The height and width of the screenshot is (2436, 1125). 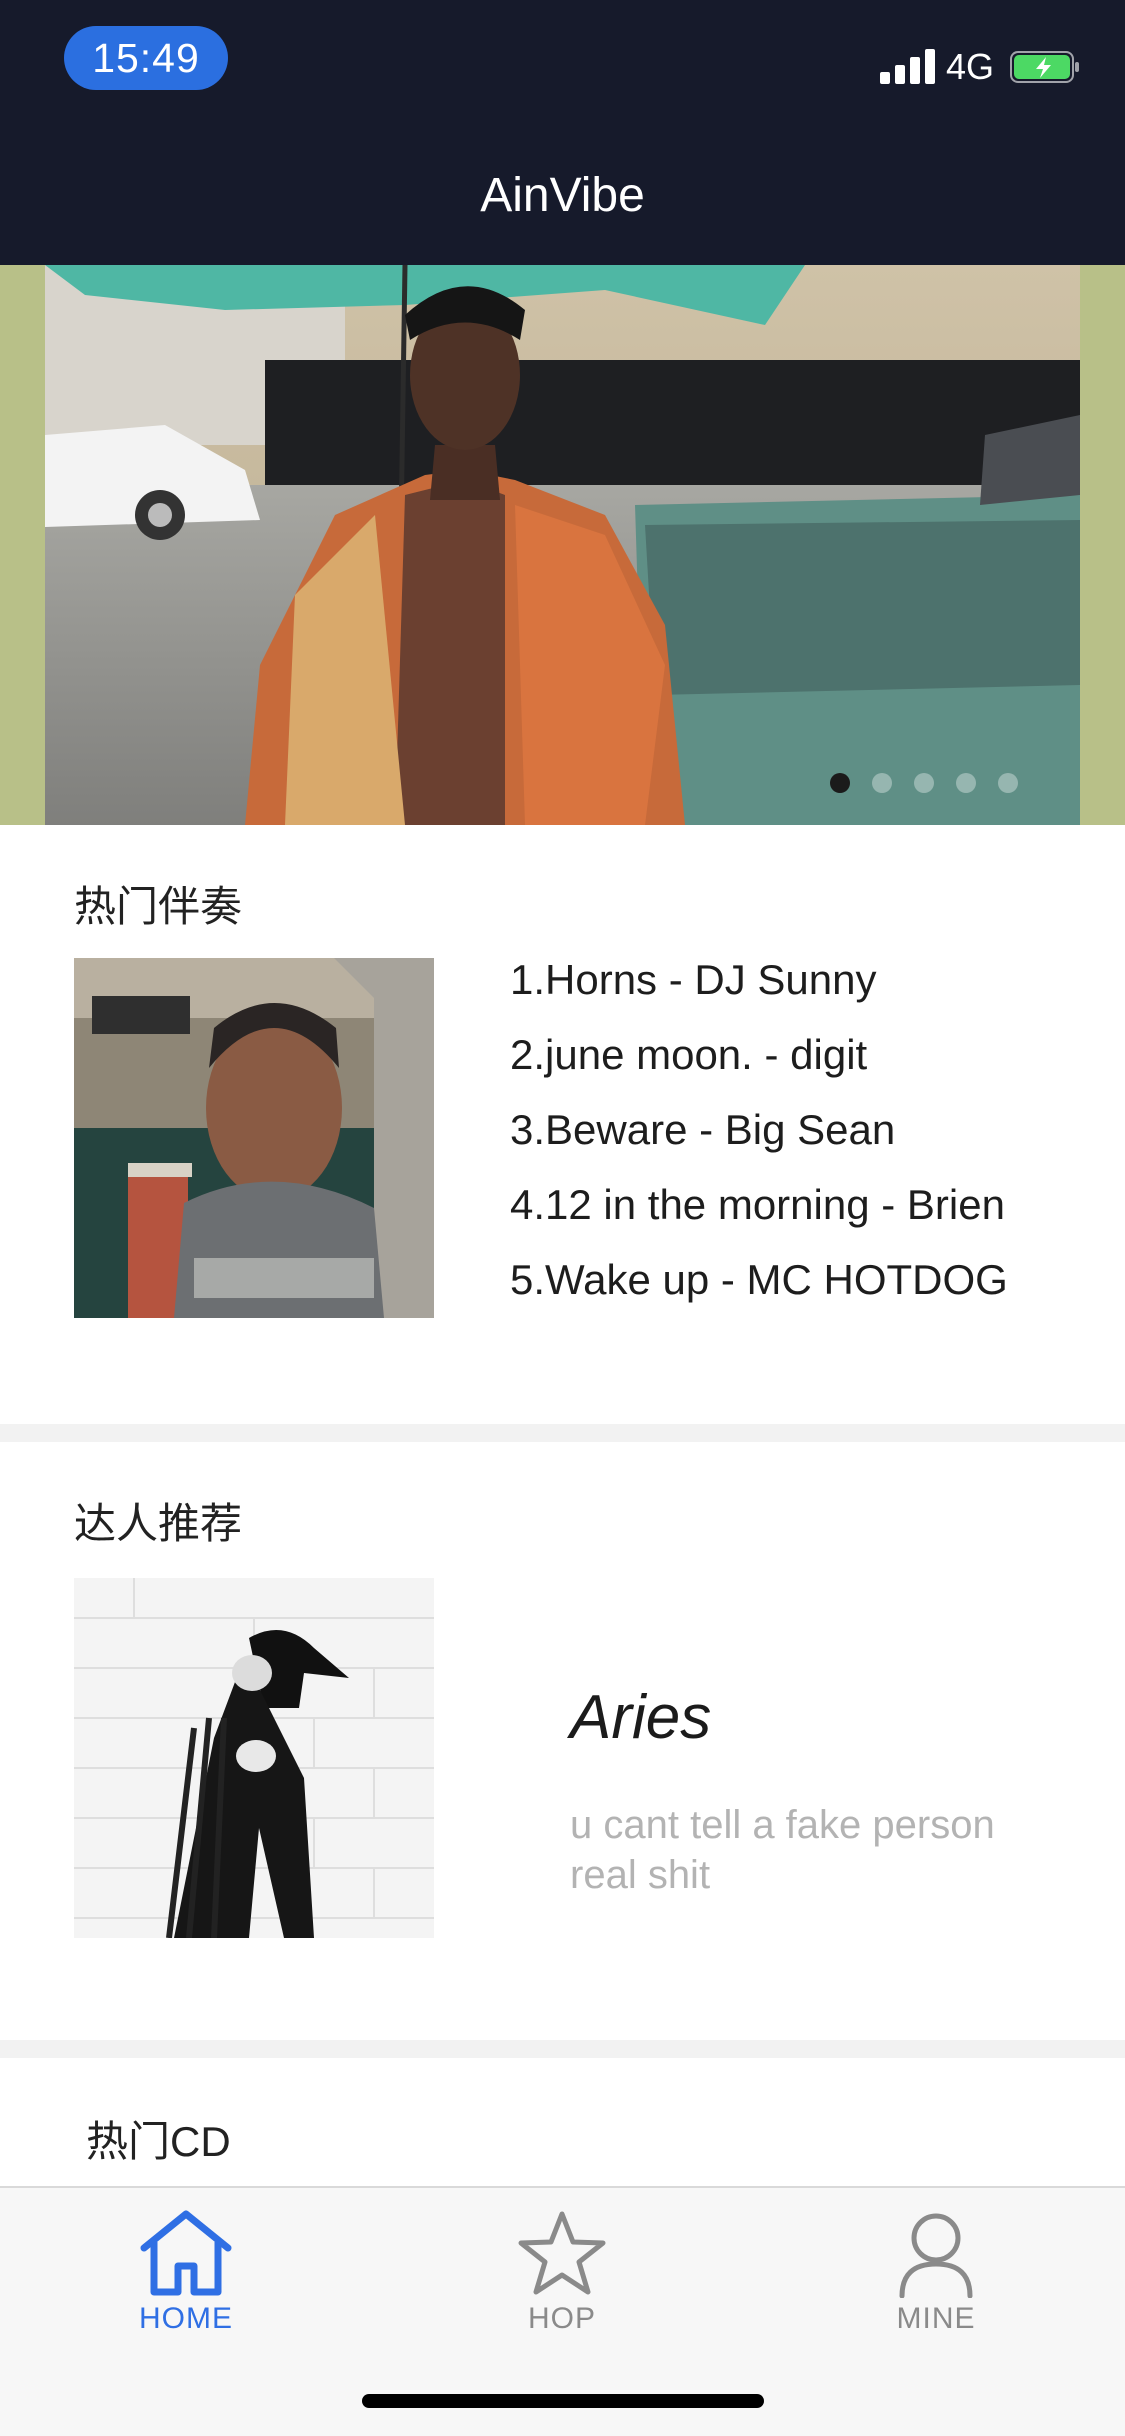 What do you see at coordinates (759, 1217) in the screenshot?
I see `track-item: 4.12 in the morning - Brien` at bounding box center [759, 1217].